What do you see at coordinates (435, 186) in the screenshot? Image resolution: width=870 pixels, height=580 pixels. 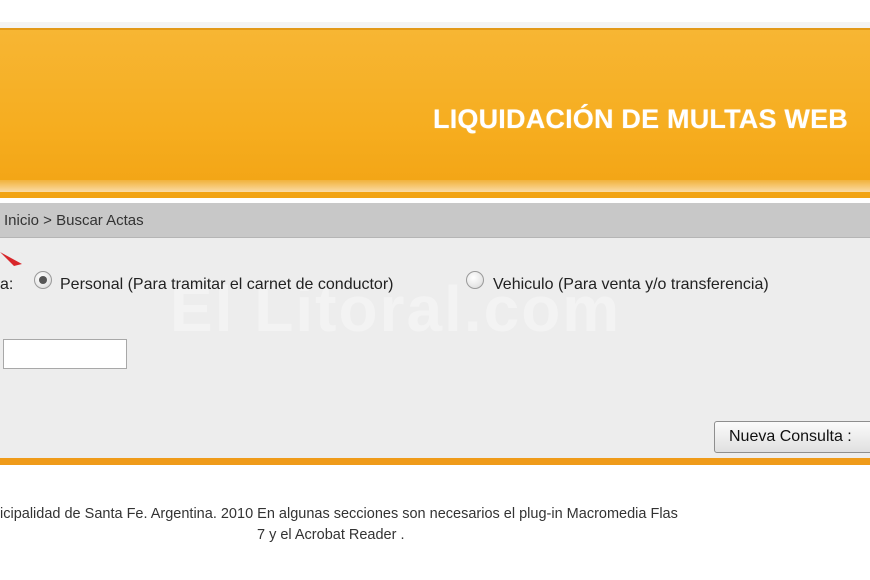 I see `header-bottom-fade` at bounding box center [435, 186].